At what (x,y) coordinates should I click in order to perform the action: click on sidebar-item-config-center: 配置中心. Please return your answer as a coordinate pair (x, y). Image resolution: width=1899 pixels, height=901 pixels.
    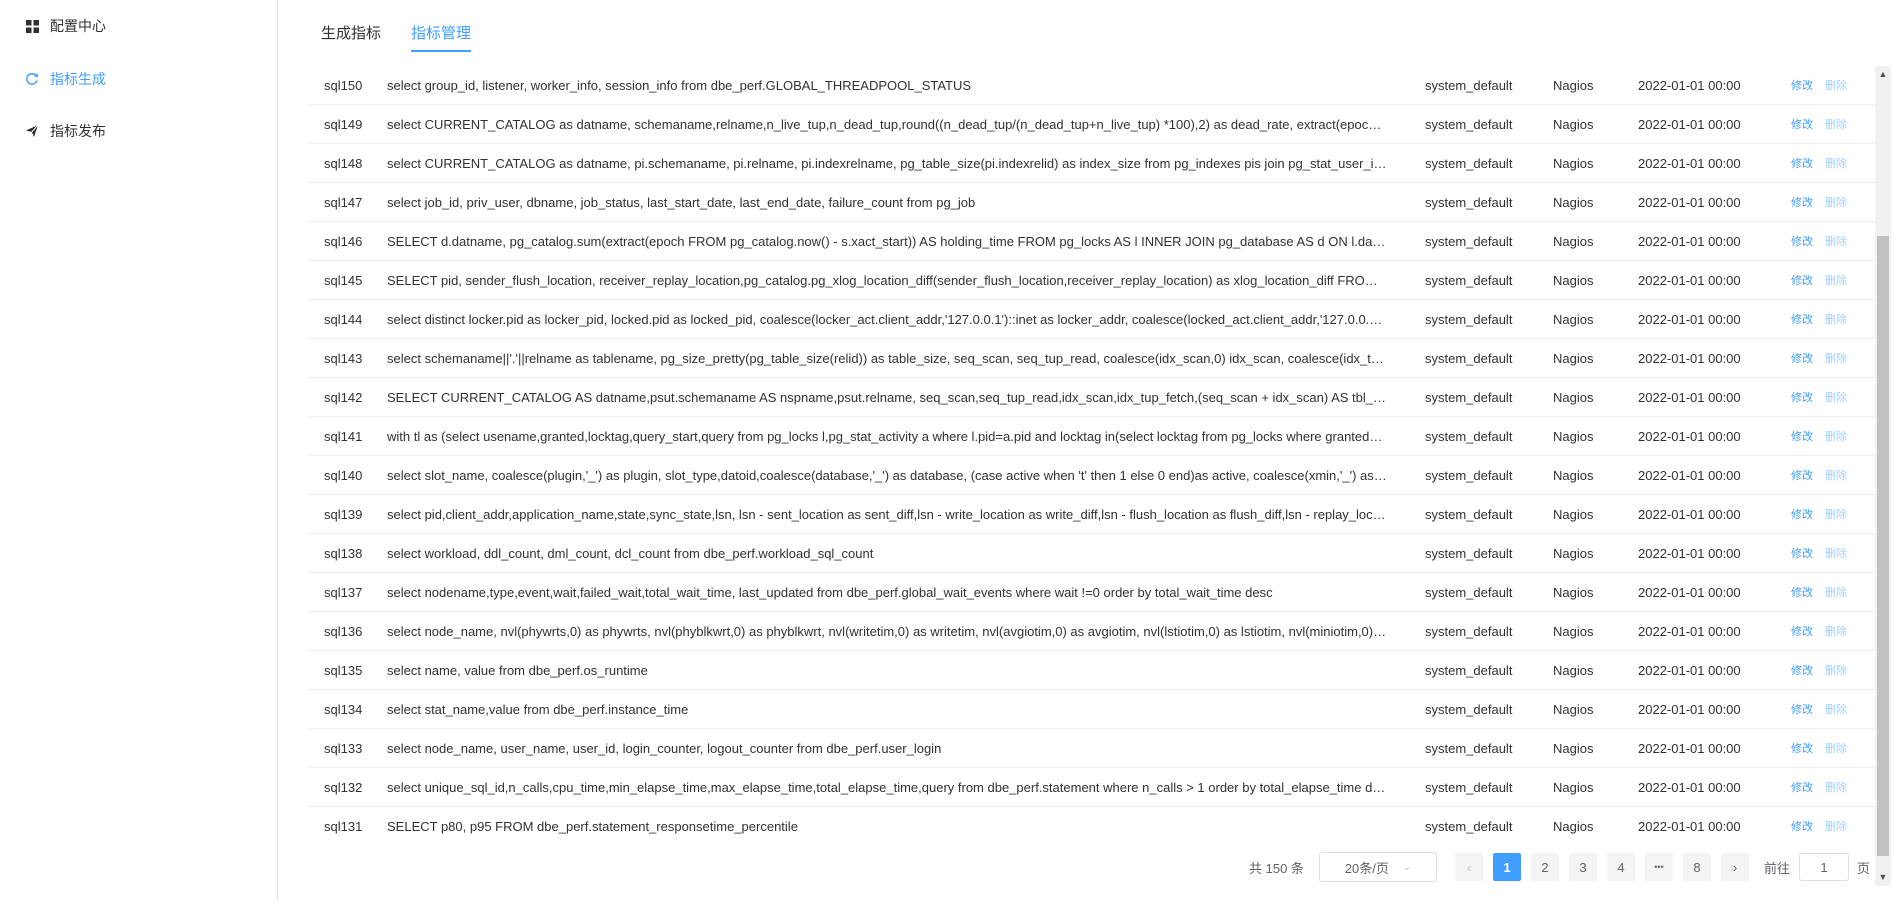
    Looking at the image, I should click on (65, 26).